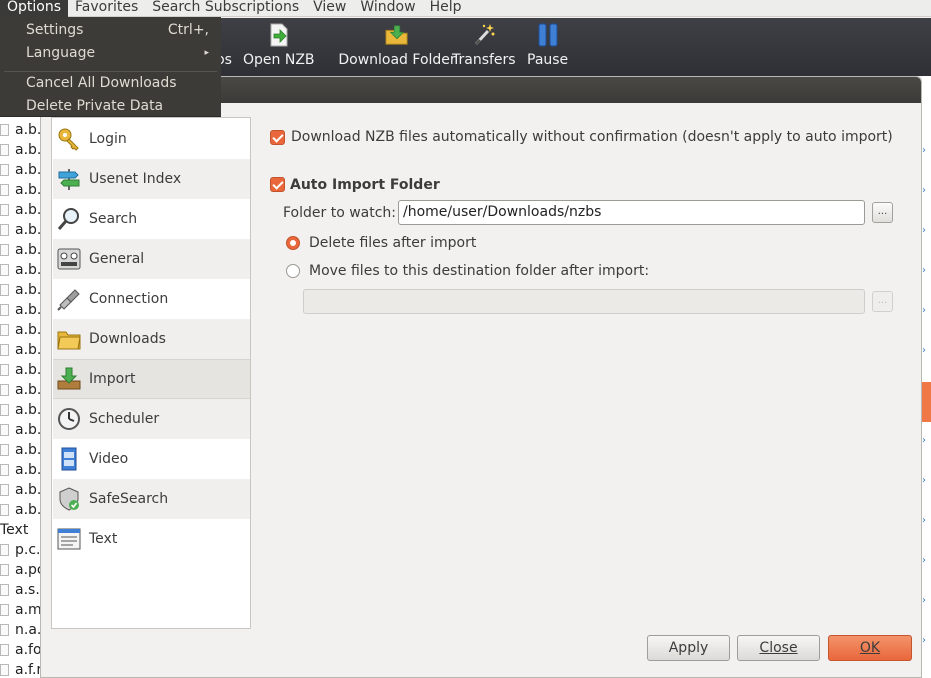  What do you see at coordinates (188, 30) in the screenshot?
I see `settings-shortcut: Ctrl+,` at bounding box center [188, 30].